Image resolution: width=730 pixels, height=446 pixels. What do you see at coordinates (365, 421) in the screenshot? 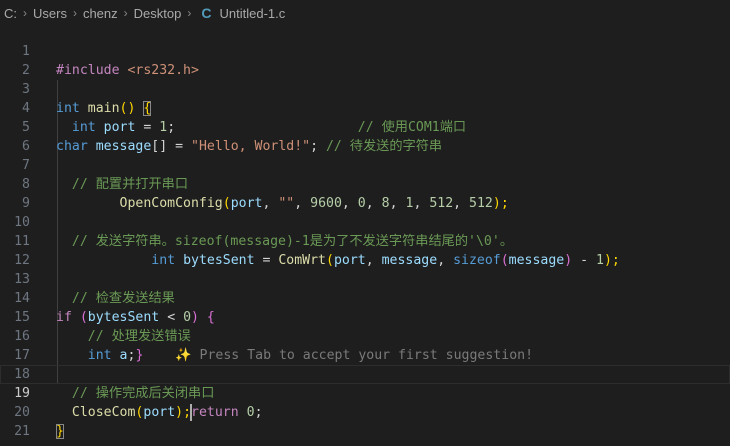
I see `code-line-21: 21` at bounding box center [365, 421].